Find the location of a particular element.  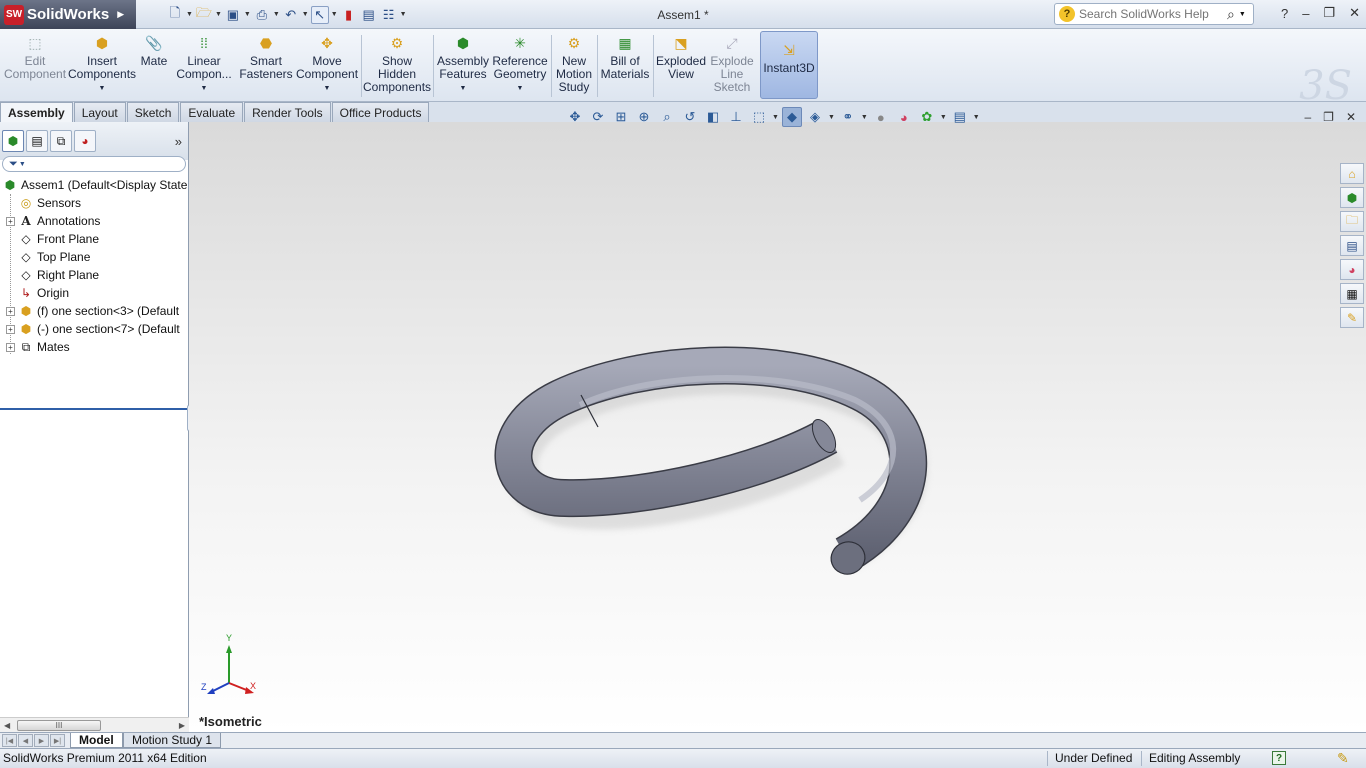

exploded-view-button: ⬔ Exploded View is located at coordinates (681, 67).